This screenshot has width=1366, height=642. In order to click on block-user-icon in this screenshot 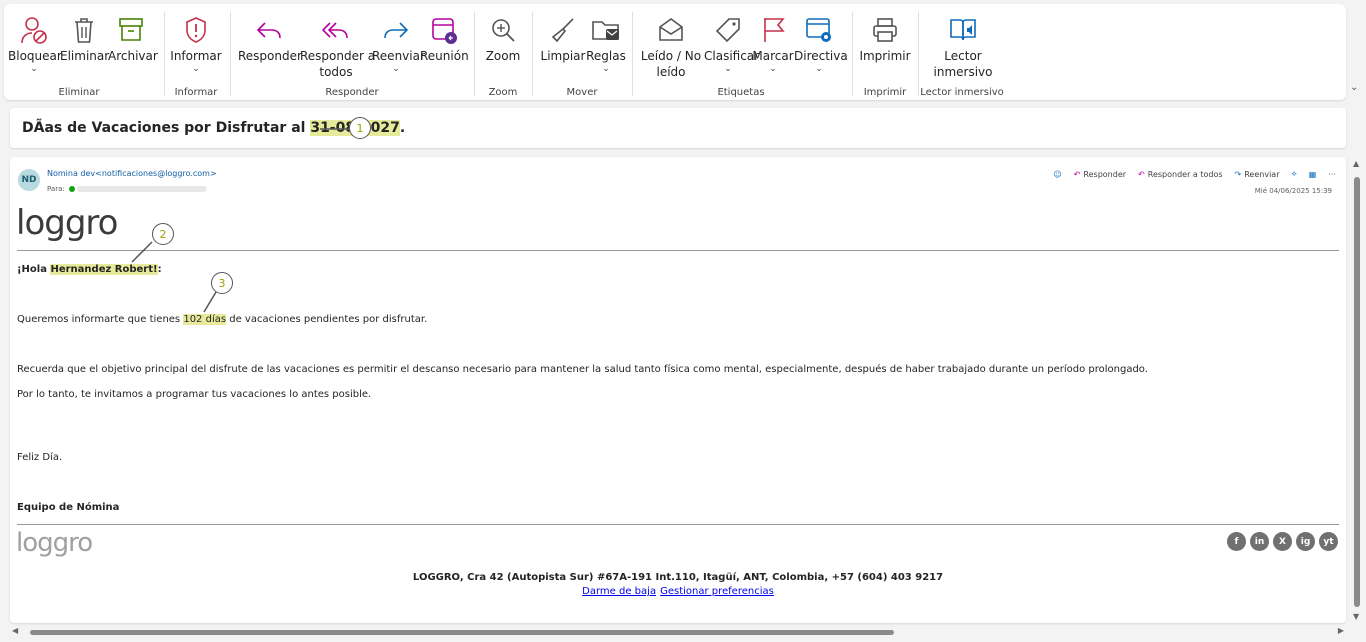, I will do `click(34, 30)`.